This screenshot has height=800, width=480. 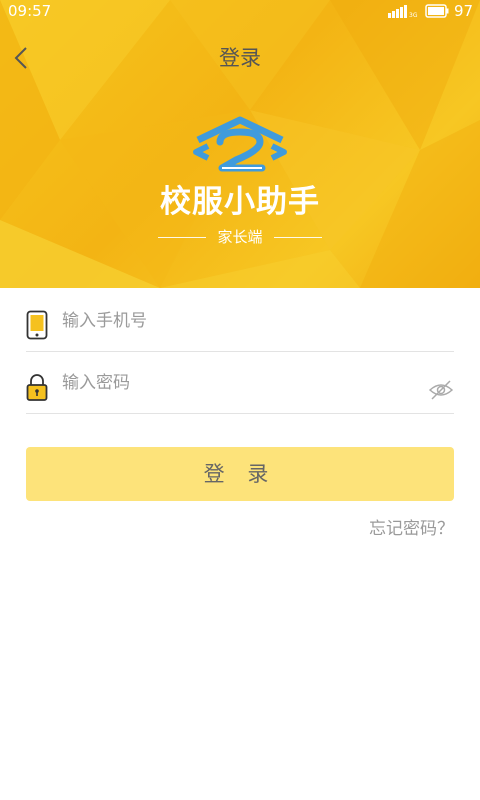 I want to click on phone-field, so click(x=240, y=321).